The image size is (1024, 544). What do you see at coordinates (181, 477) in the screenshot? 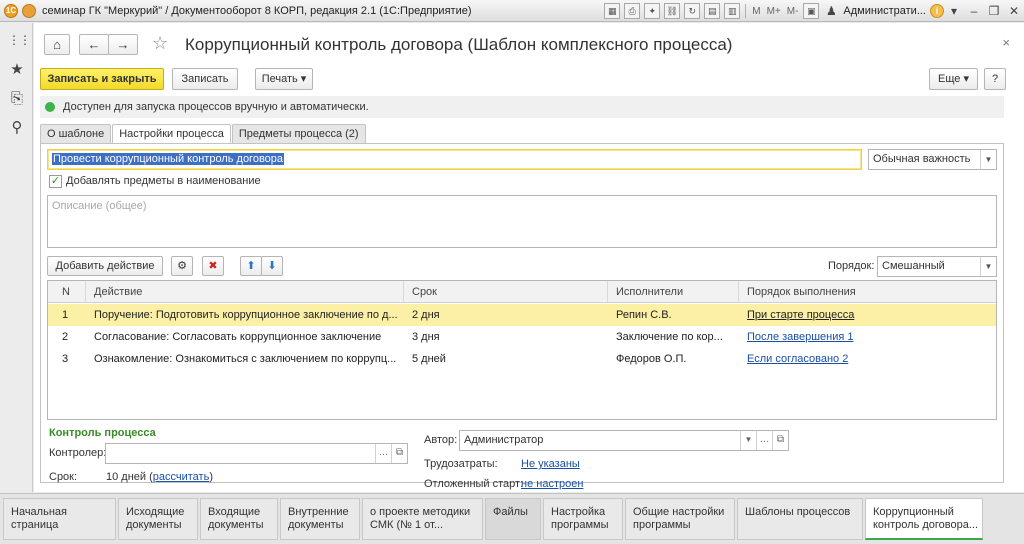
I see `calculate-link: рассчитать` at bounding box center [181, 477].